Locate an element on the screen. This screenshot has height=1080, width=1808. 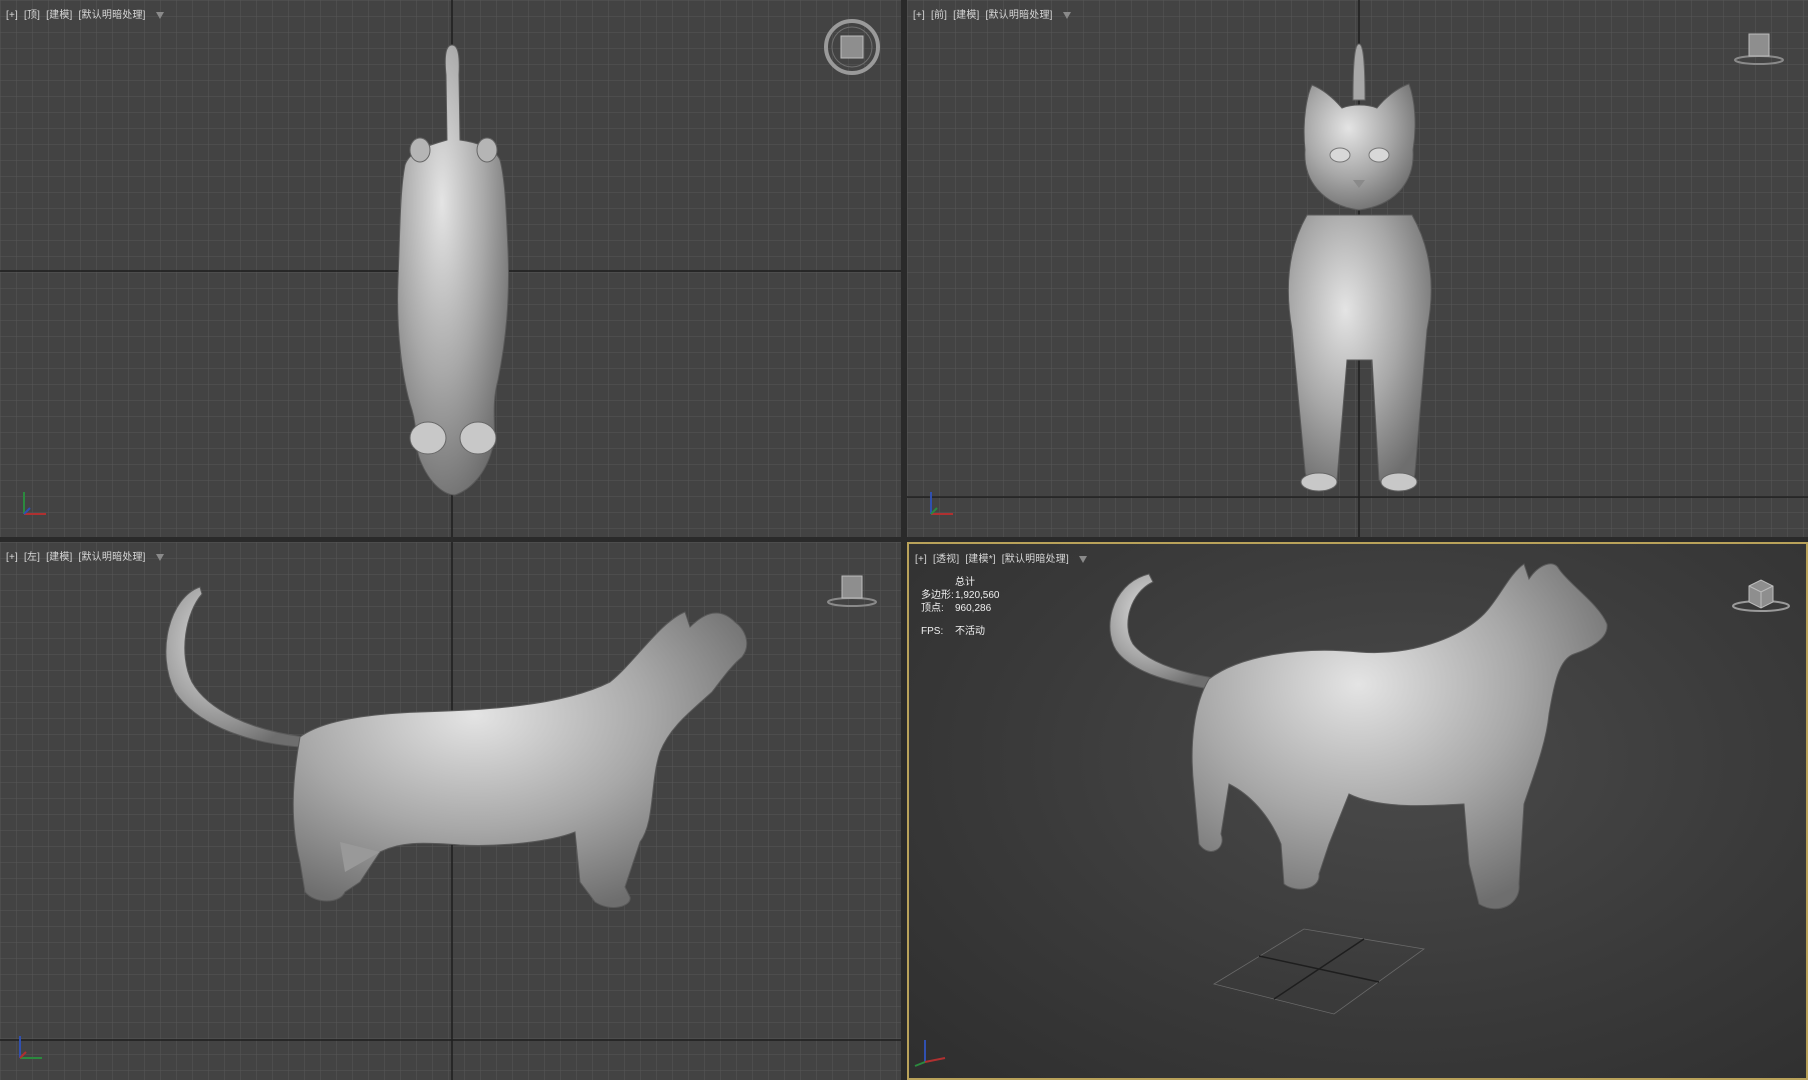
home-grid is located at coordinates (1319, 971).